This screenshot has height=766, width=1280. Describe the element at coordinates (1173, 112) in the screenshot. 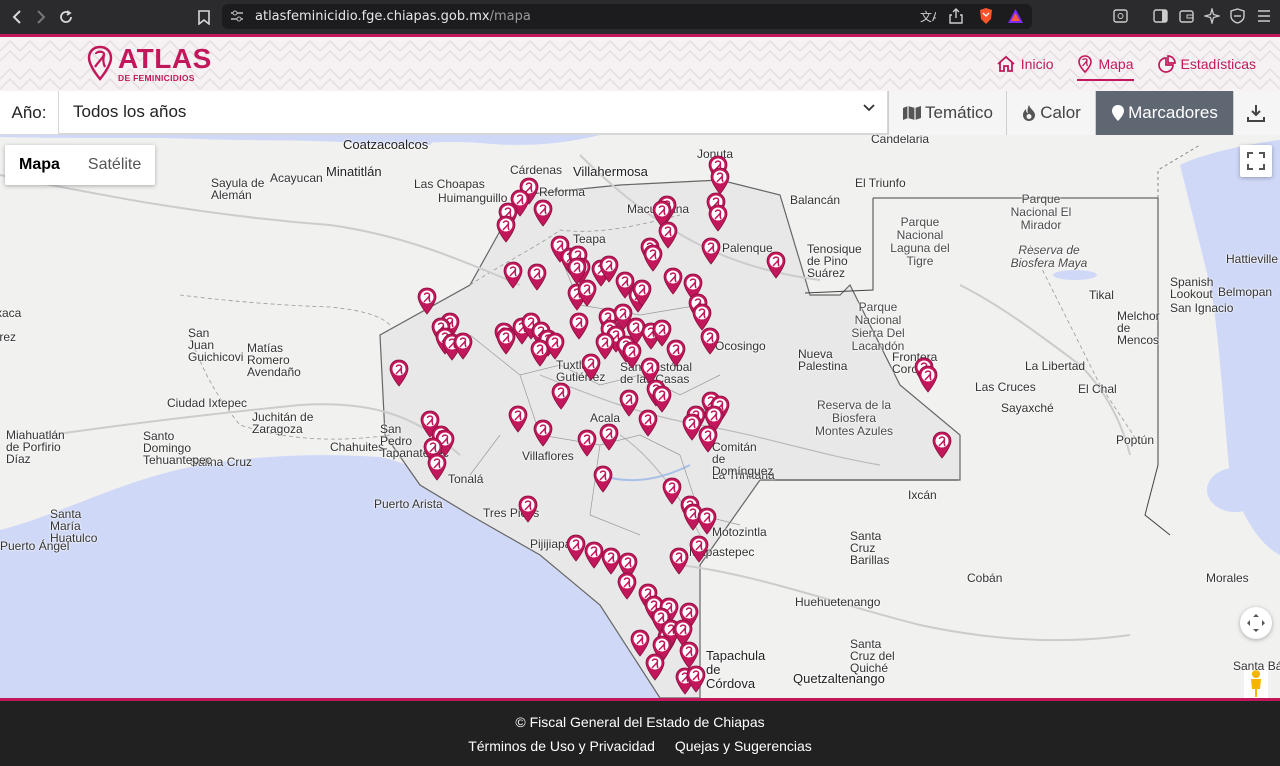

I see `view-marcadores-label: Marcadores` at that location.